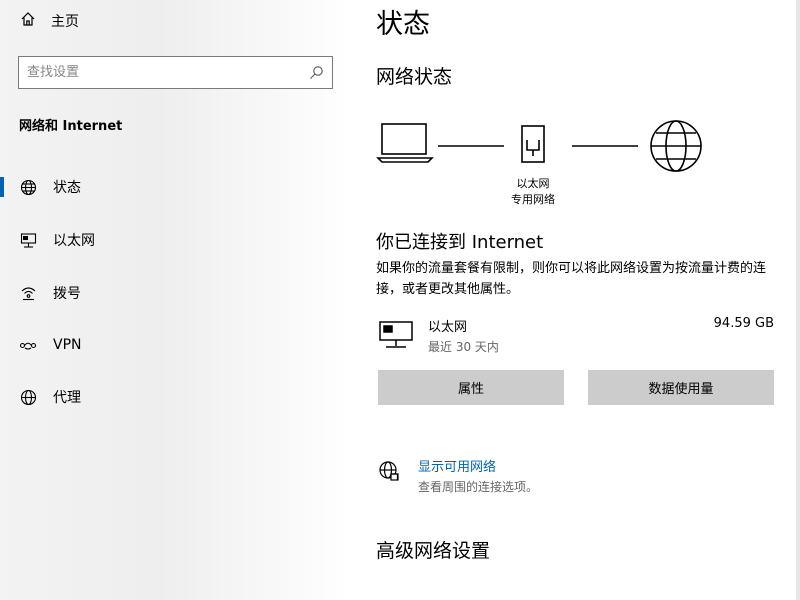 The height and width of the screenshot is (600, 800). What do you see at coordinates (448, 327) in the screenshot?
I see `ethernet-name: 以太网` at bounding box center [448, 327].